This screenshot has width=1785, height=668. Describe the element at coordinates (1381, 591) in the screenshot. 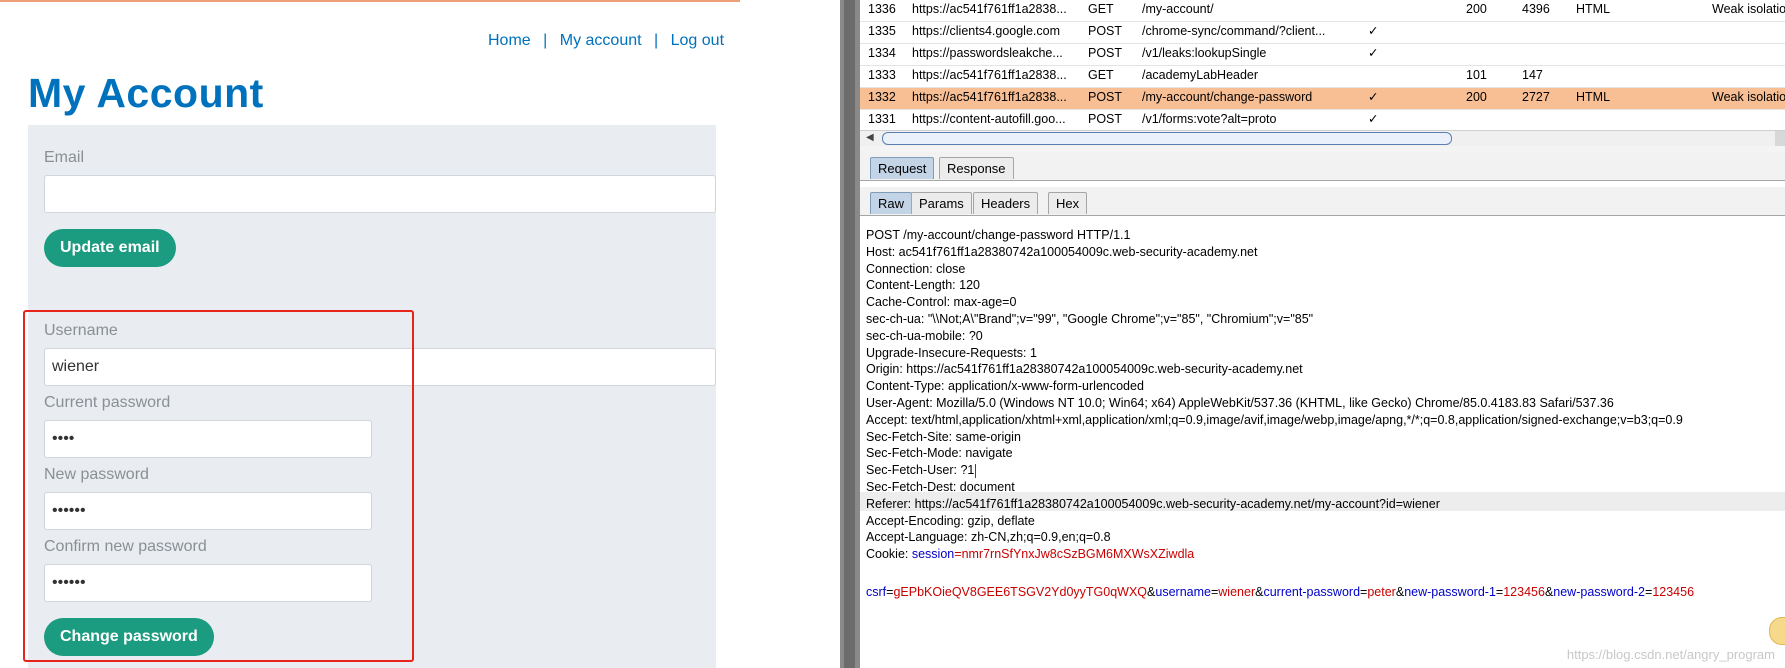

I see `body-param-value: peter` at that location.